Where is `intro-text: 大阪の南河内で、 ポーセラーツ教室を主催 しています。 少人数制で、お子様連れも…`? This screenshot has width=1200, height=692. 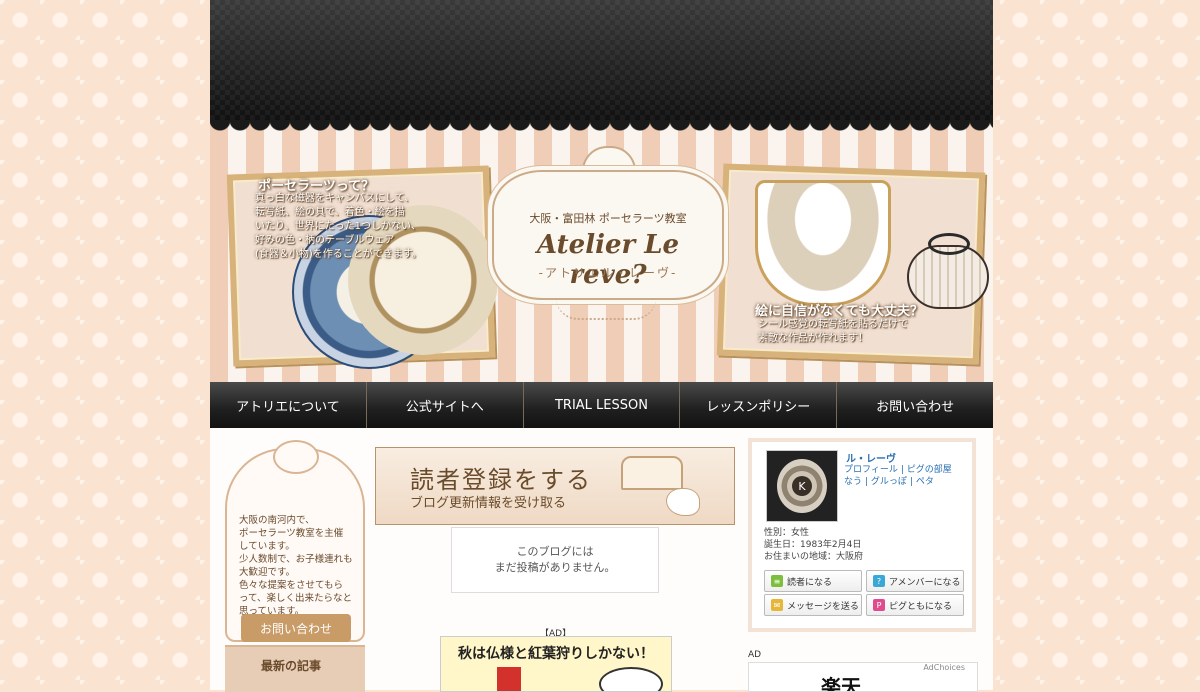 intro-text: 大阪の南河内で、 ポーセラーツ教室を主催 しています。 少人数制で、お子様連れも… is located at coordinates (296, 566).